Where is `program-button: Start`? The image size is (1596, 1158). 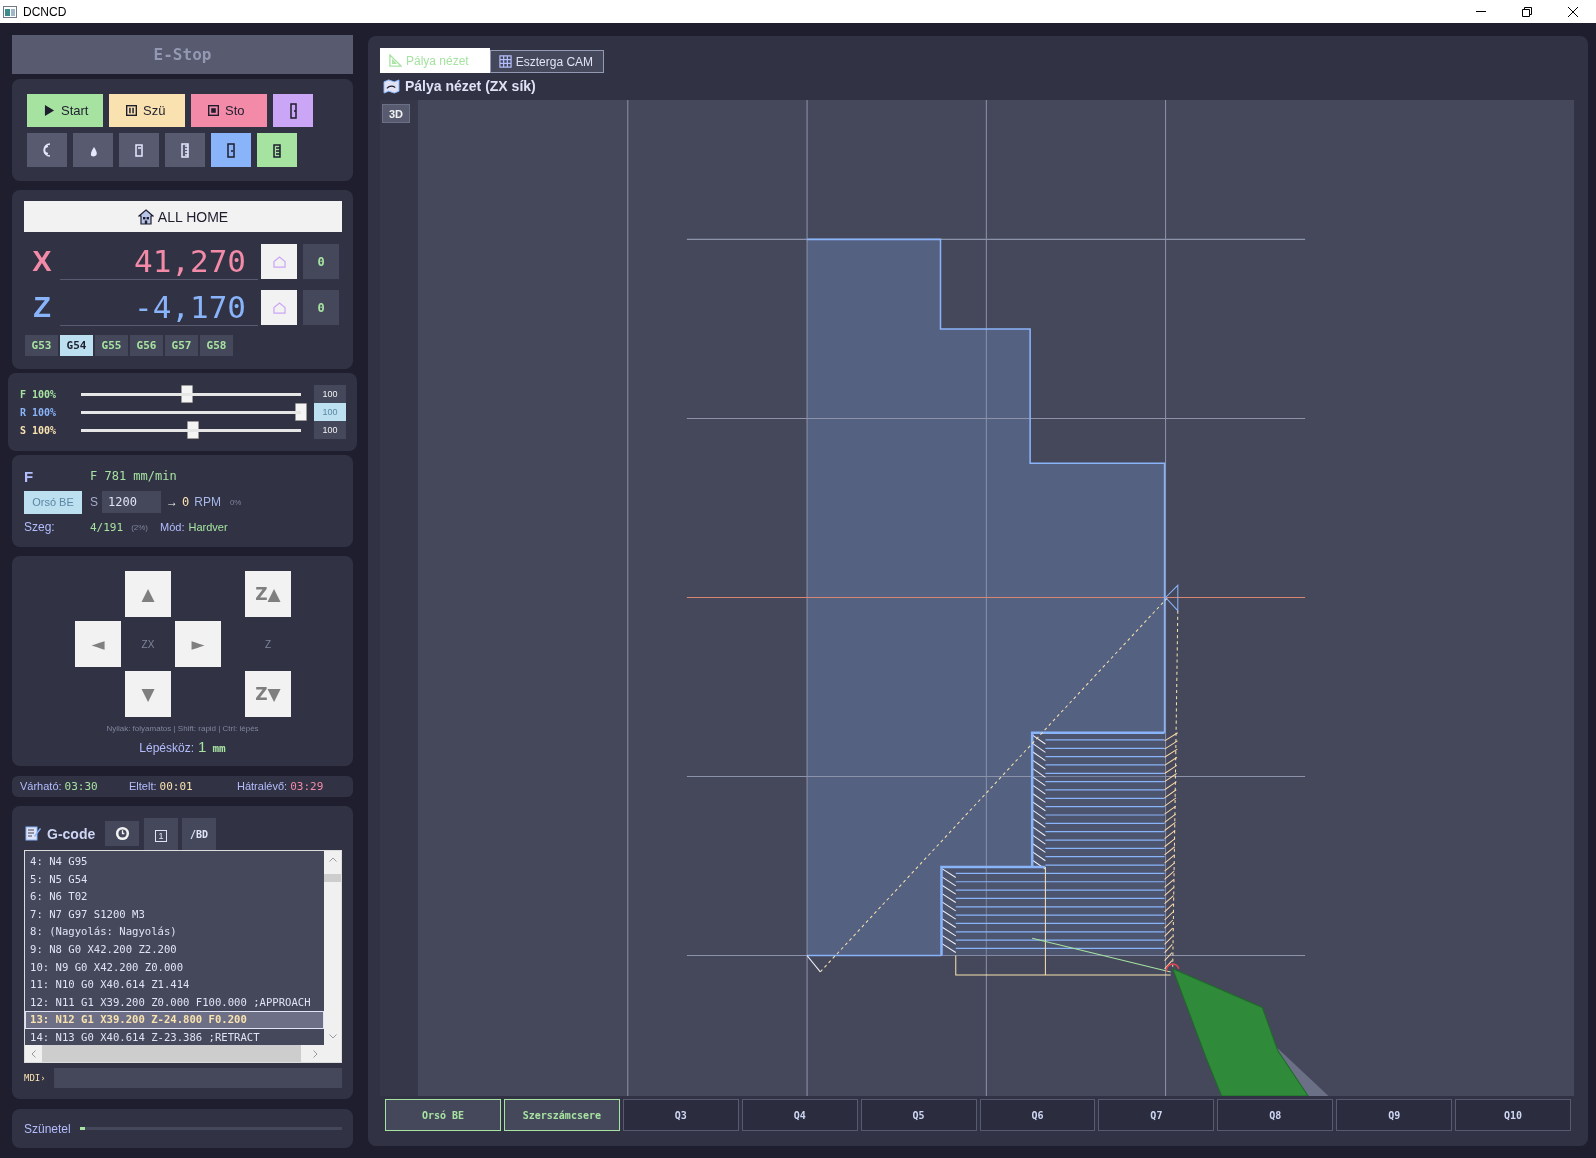 program-button: Start is located at coordinates (65, 110).